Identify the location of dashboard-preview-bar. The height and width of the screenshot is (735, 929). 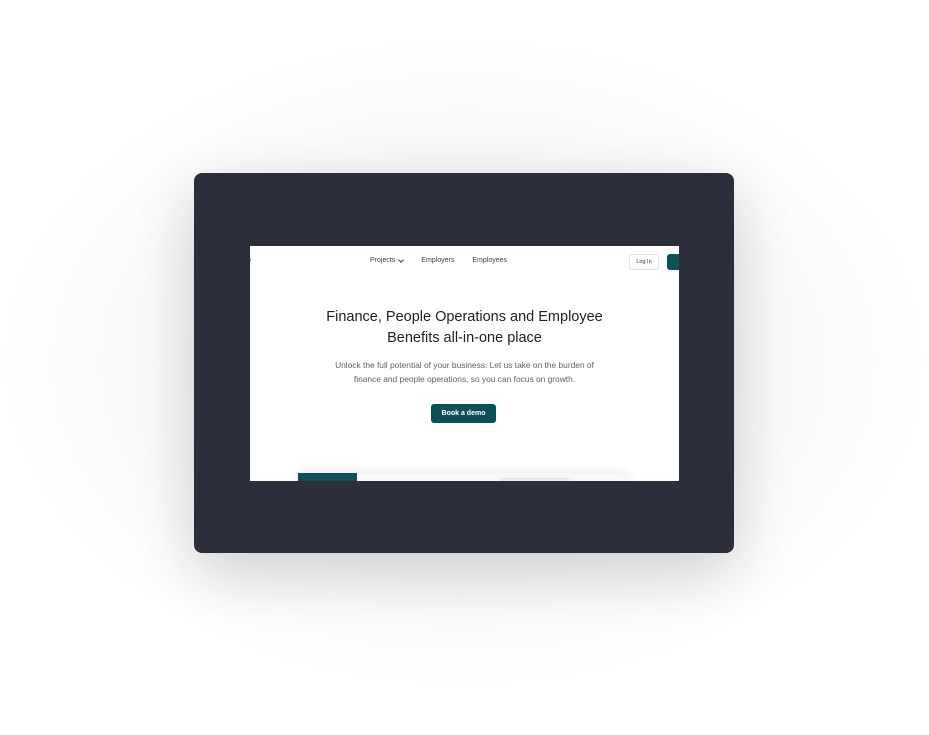
(535, 479).